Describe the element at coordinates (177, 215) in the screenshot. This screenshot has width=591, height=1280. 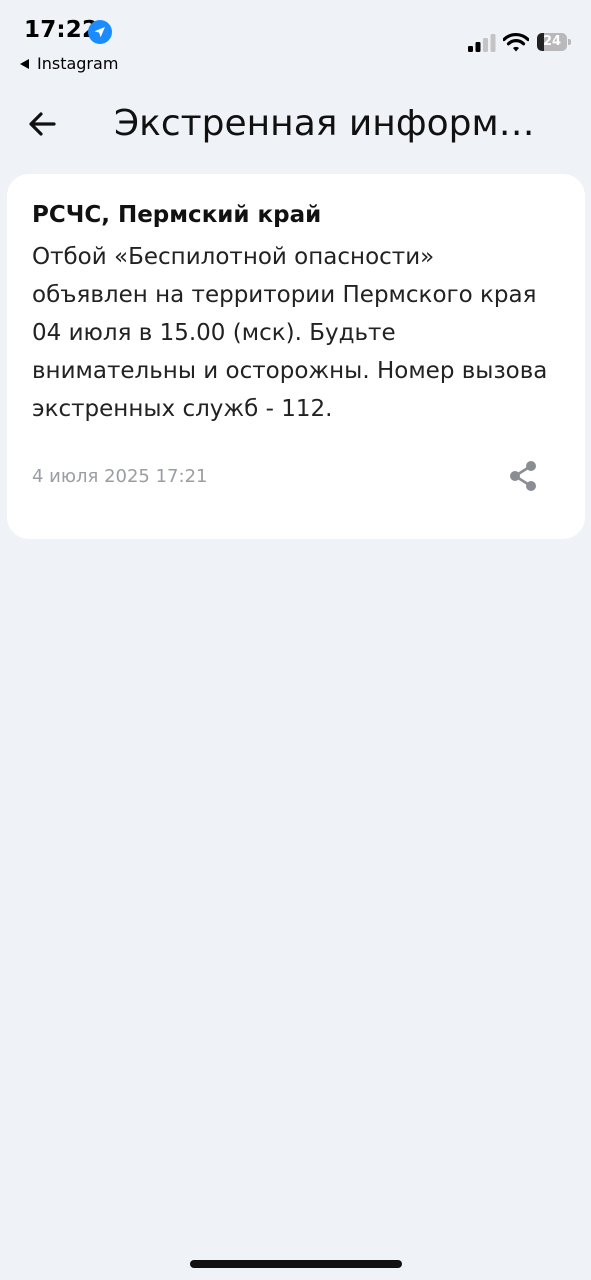
I see `alert-sender: РСЧС, Пермский край` at that location.